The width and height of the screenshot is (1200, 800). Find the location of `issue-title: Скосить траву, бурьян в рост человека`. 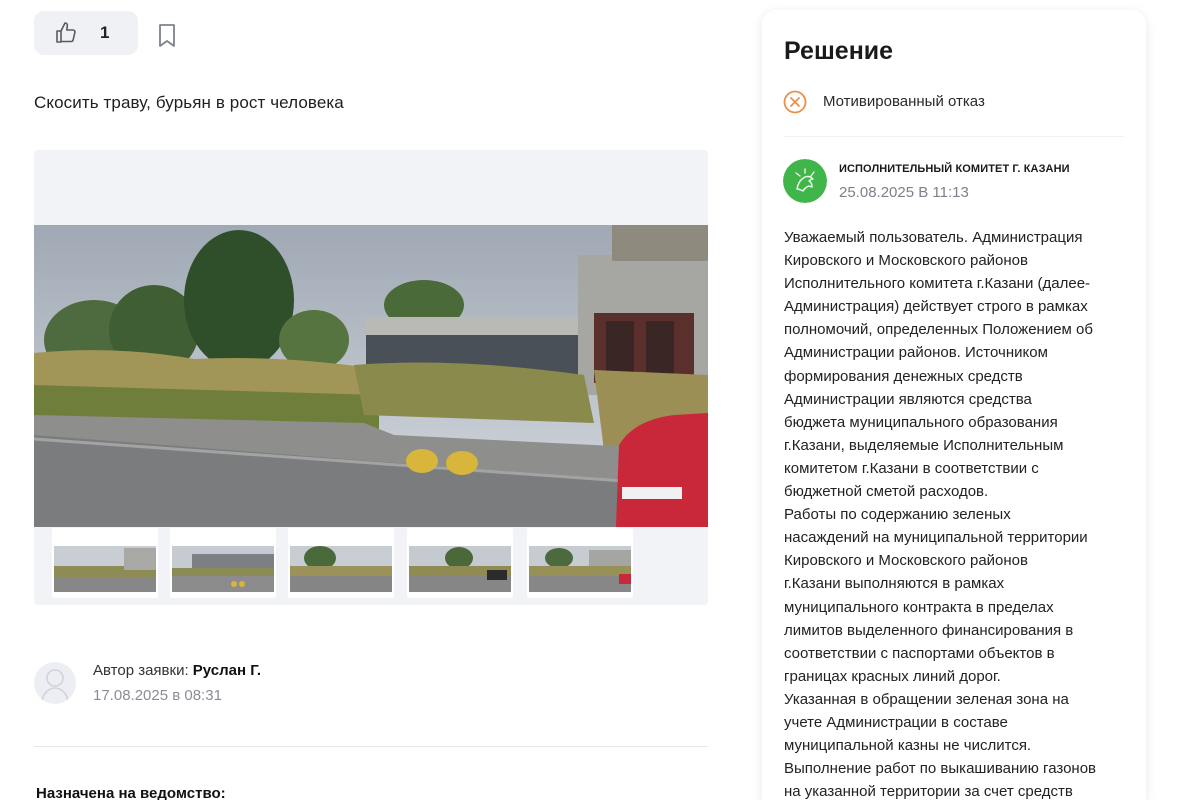

issue-title: Скосить траву, бурьян в рост человека is located at coordinates (189, 102).